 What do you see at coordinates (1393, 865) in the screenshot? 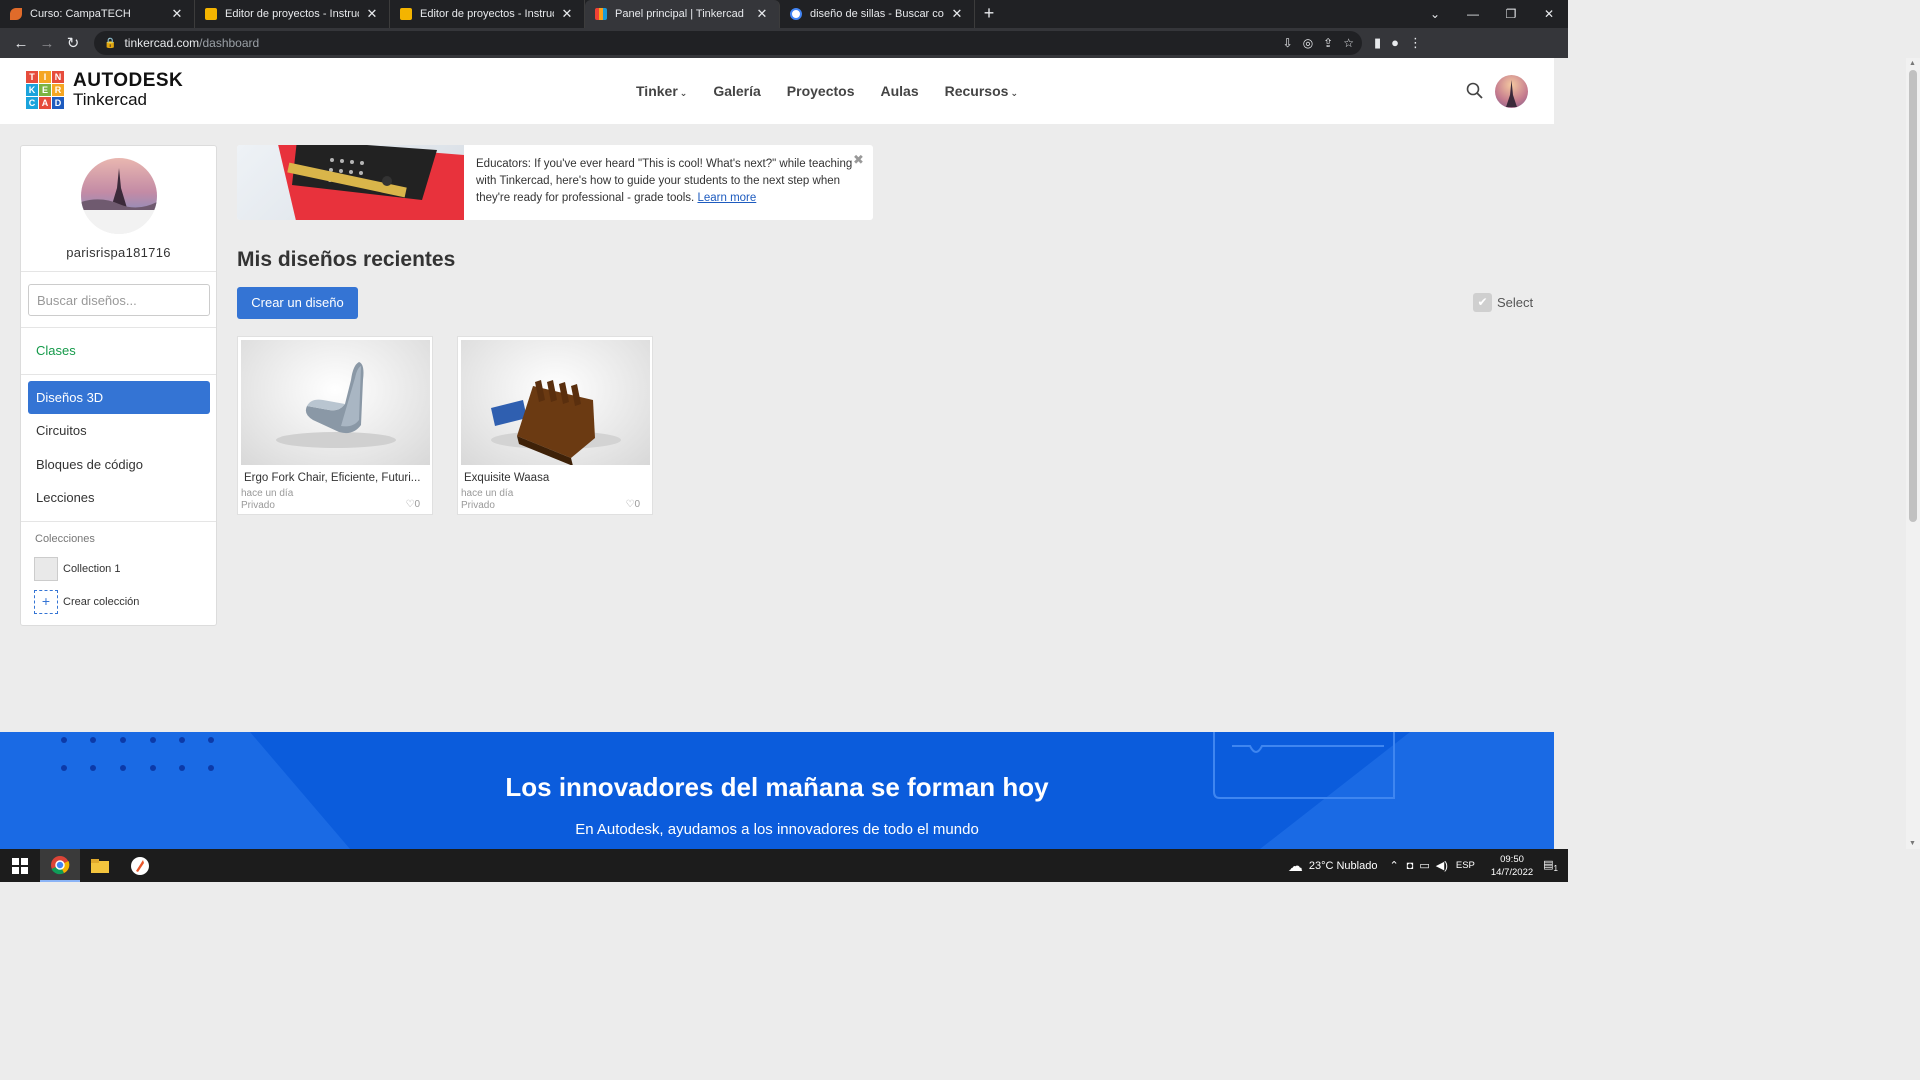
I see `chevron-up-icon: ⌃` at bounding box center [1393, 865].